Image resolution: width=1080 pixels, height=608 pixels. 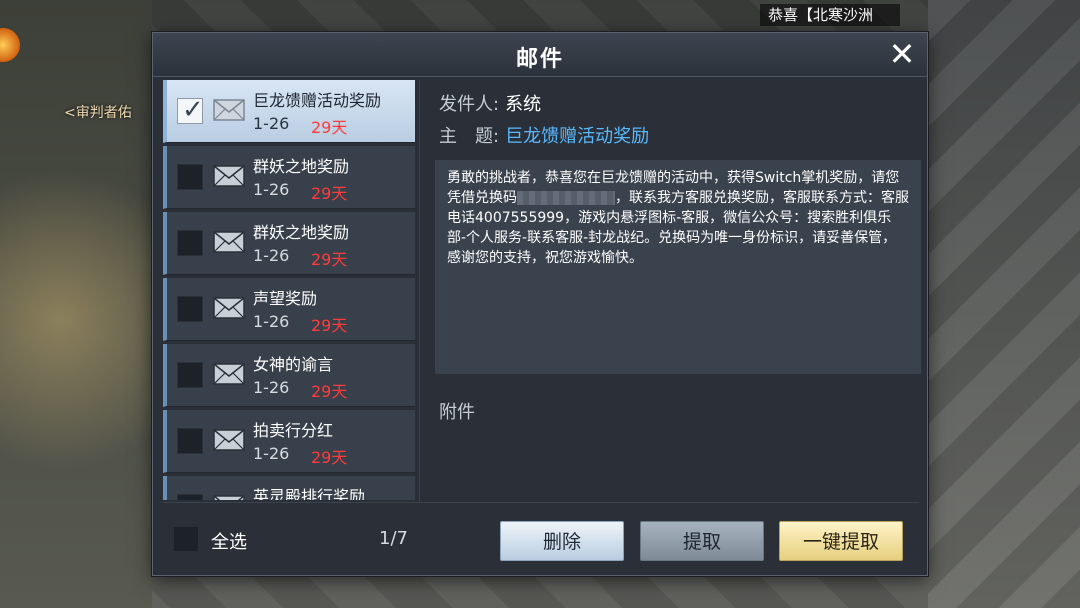 I want to click on mail-title: 巨龙馈赠活动奖励, so click(x=317, y=100).